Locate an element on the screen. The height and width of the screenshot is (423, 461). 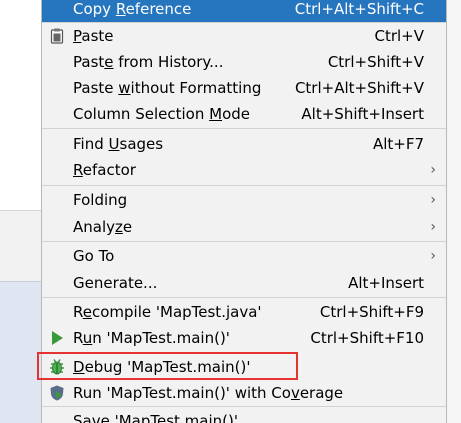
shortcut-label: Ctrl+Shift+V is located at coordinates (375, 62).